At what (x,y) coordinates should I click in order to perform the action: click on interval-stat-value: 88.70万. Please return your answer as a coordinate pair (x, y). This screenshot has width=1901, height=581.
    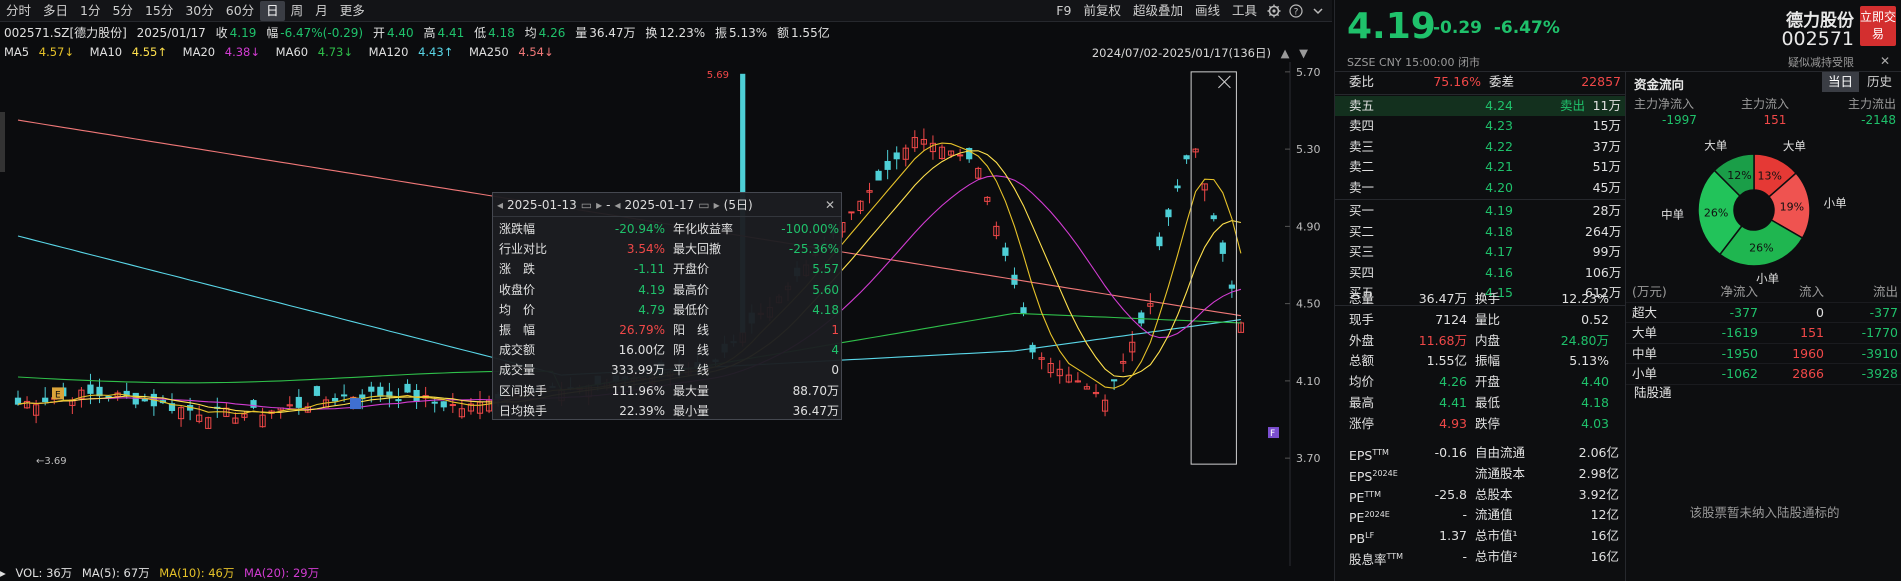
    Looking at the image, I should click on (815, 390).